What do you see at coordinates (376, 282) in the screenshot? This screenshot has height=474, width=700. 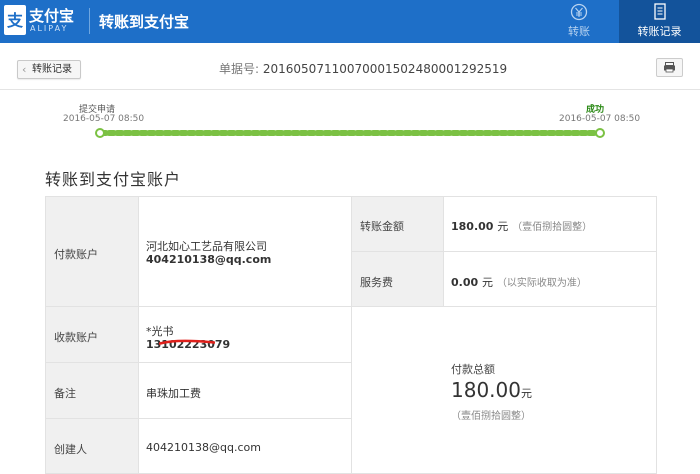 I see `fee-label: 服务费` at bounding box center [376, 282].